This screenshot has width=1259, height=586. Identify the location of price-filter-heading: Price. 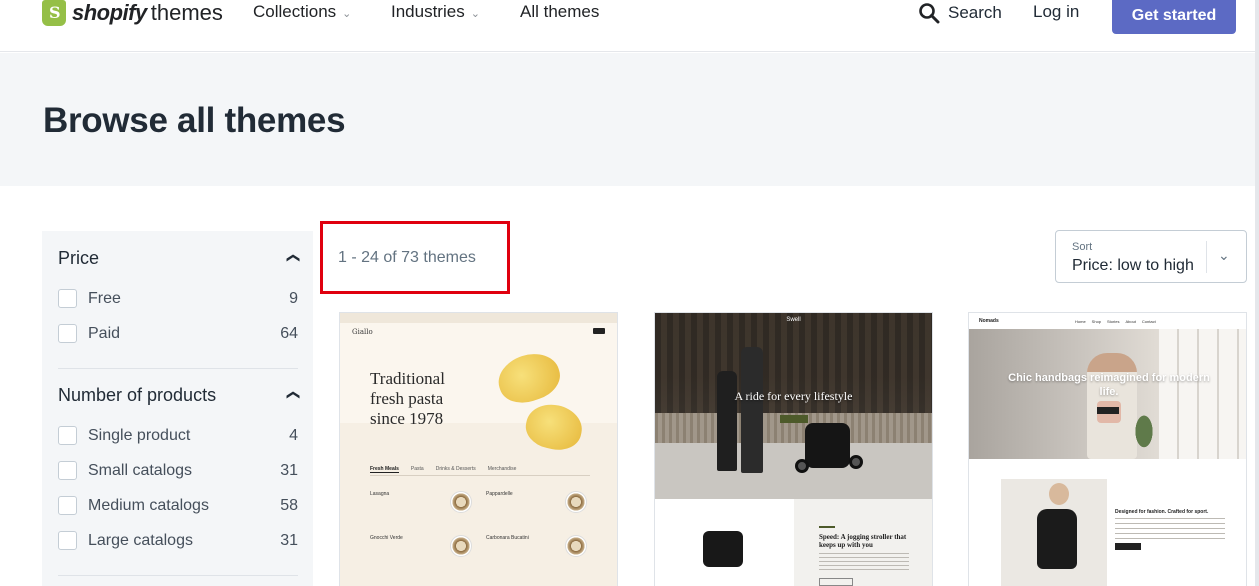
(79, 257).